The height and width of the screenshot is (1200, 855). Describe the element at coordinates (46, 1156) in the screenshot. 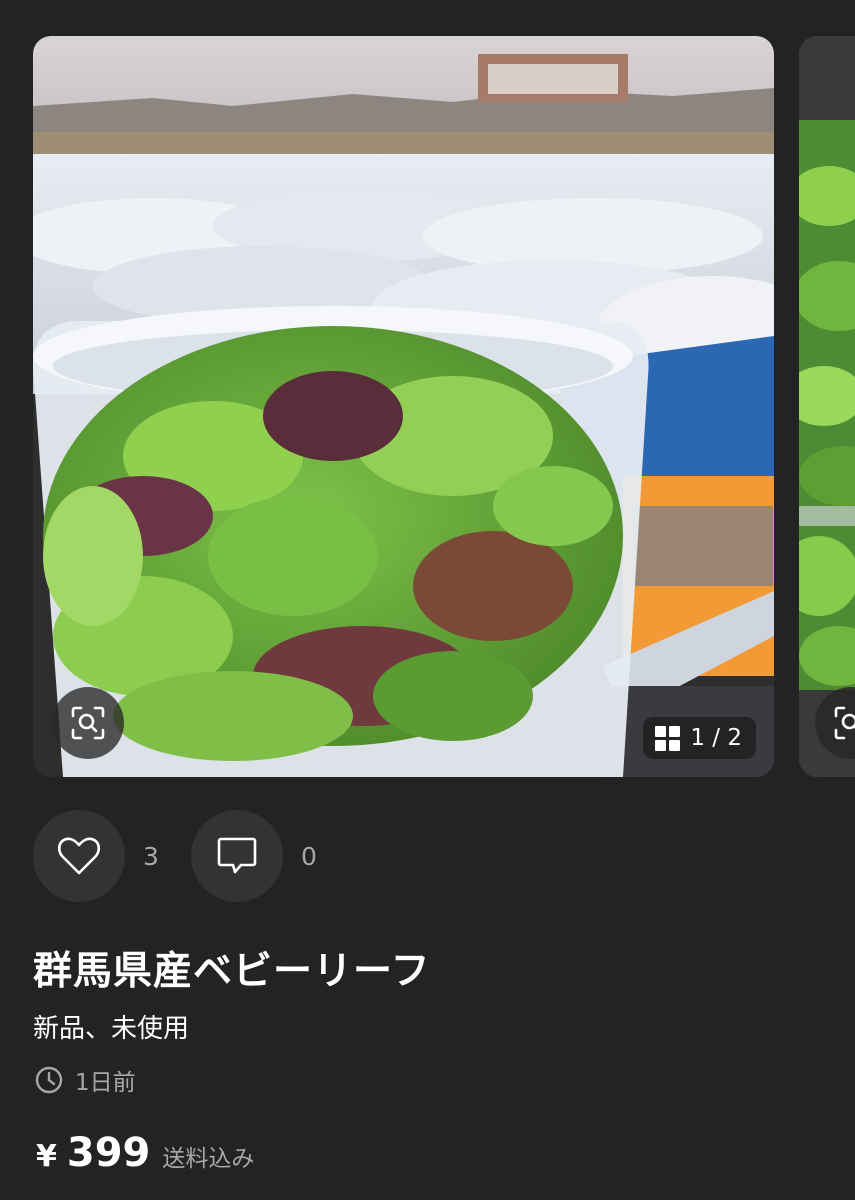

I see `currency-symbol: ¥` at that location.